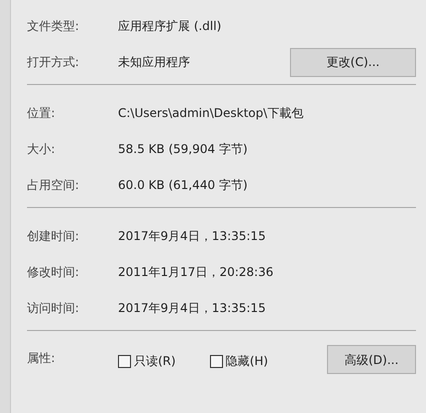 The width and height of the screenshot is (426, 413). What do you see at coordinates (41, 149) in the screenshot?
I see `field-label: 大小:` at bounding box center [41, 149].